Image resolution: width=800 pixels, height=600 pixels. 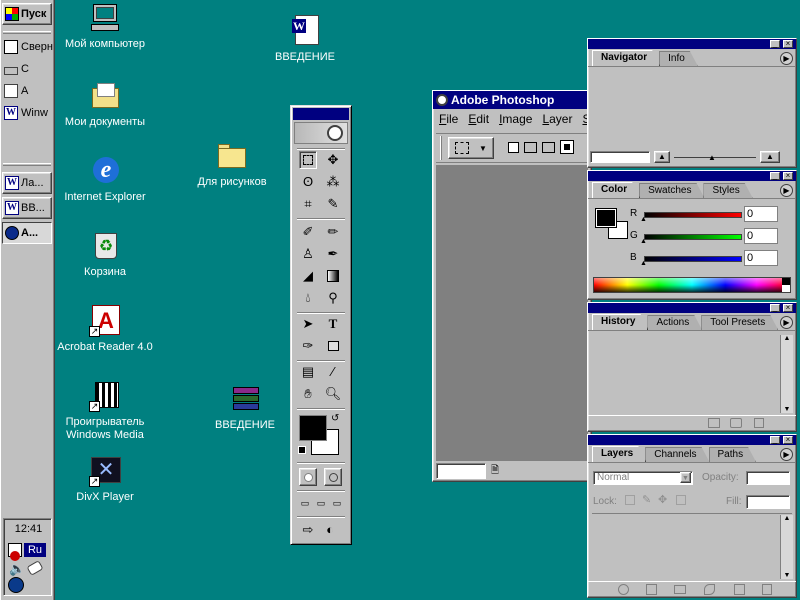 I want to click on intersect-selection-icon, so click(x=567, y=147).